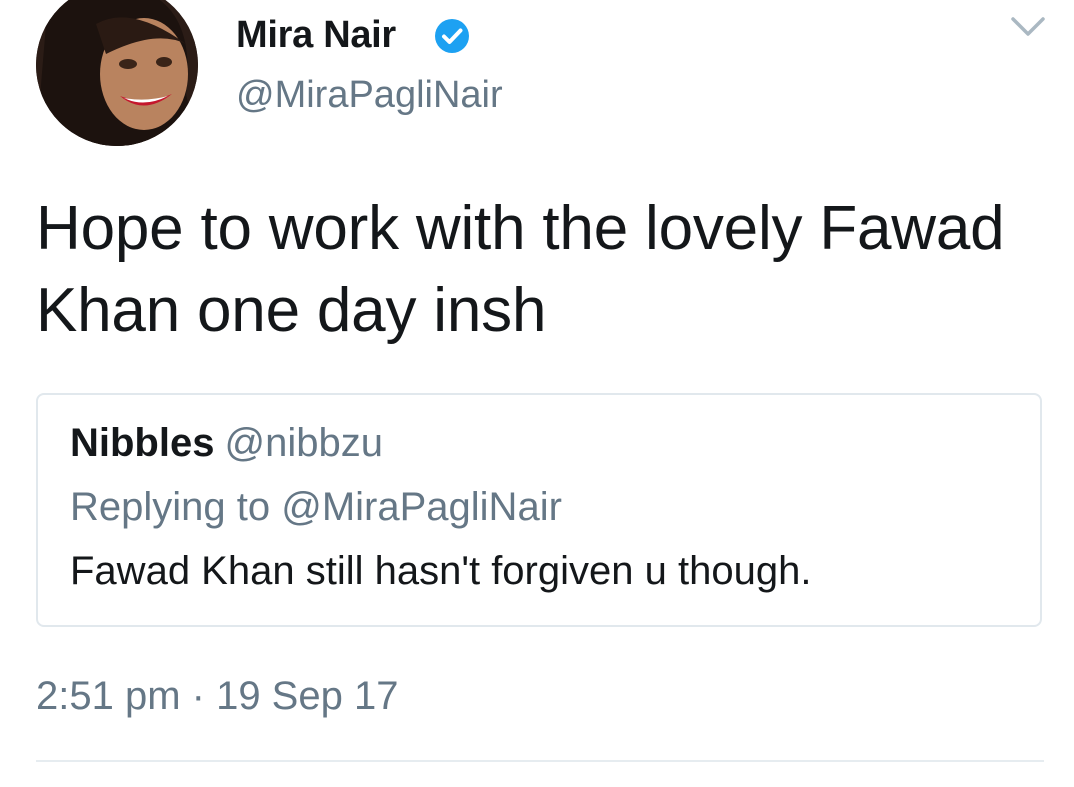 Image resolution: width=1074 pixels, height=787 pixels. What do you see at coordinates (540, 761) in the screenshot?
I see `divider` at bounding box center [540, 761].